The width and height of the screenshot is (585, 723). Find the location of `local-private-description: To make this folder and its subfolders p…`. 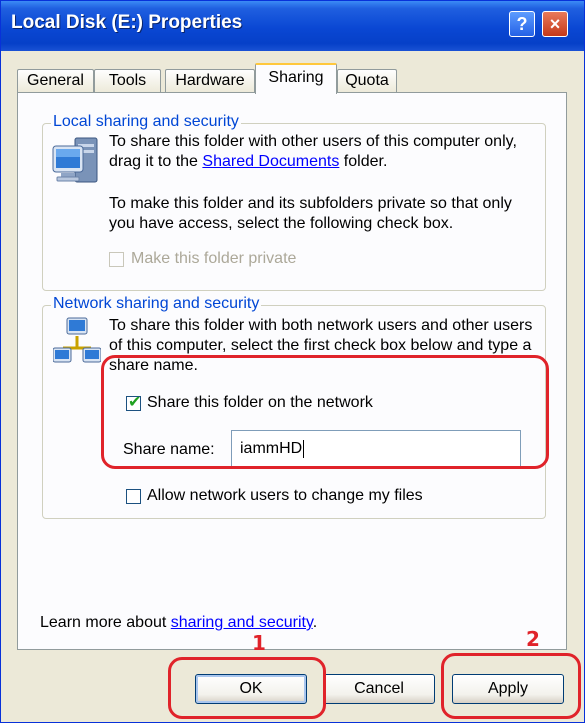

local-private-description: To make this folder and its subfolders p… is located at coordinates (310, 213).